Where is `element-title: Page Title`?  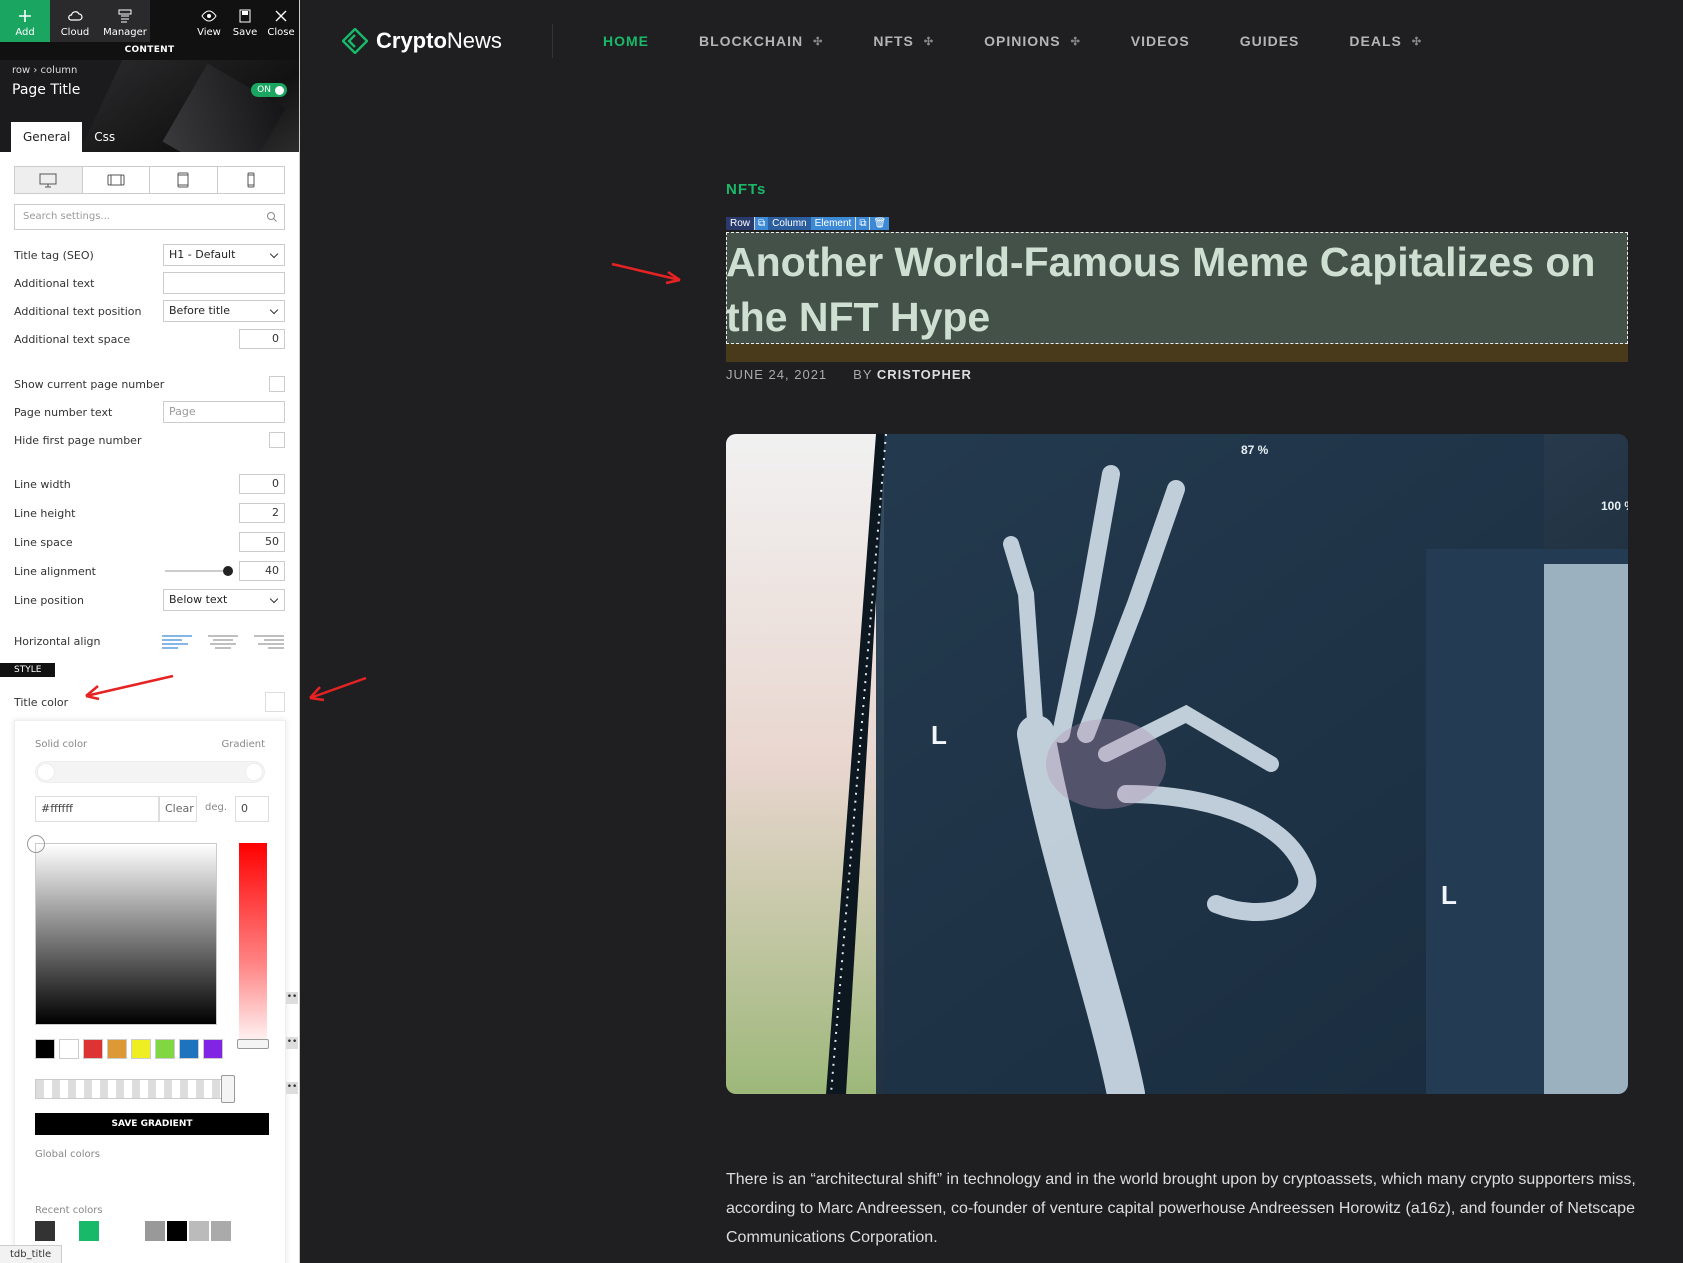
element-title: Page Title is located at coordinates (46, 90).